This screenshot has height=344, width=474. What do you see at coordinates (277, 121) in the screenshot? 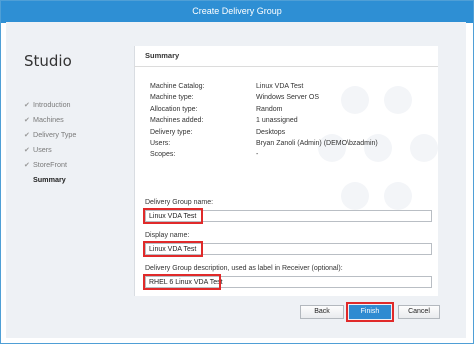
I see `summary-value: 1 unassigned` at bounding box center [277, 121].